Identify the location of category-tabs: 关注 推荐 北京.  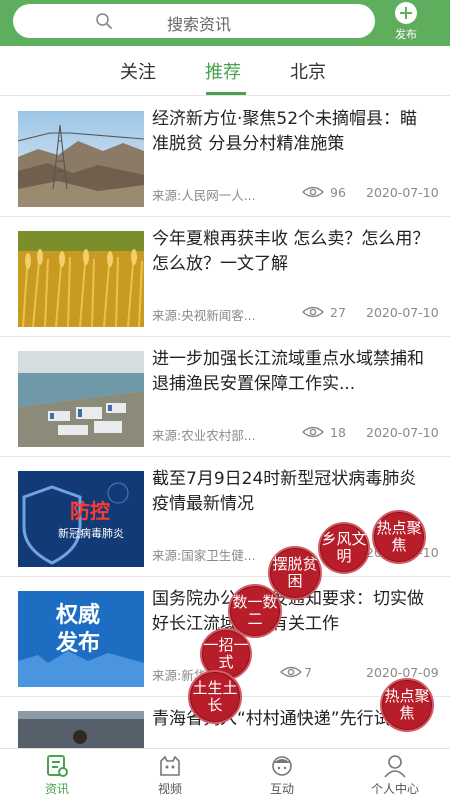
(225, 71).